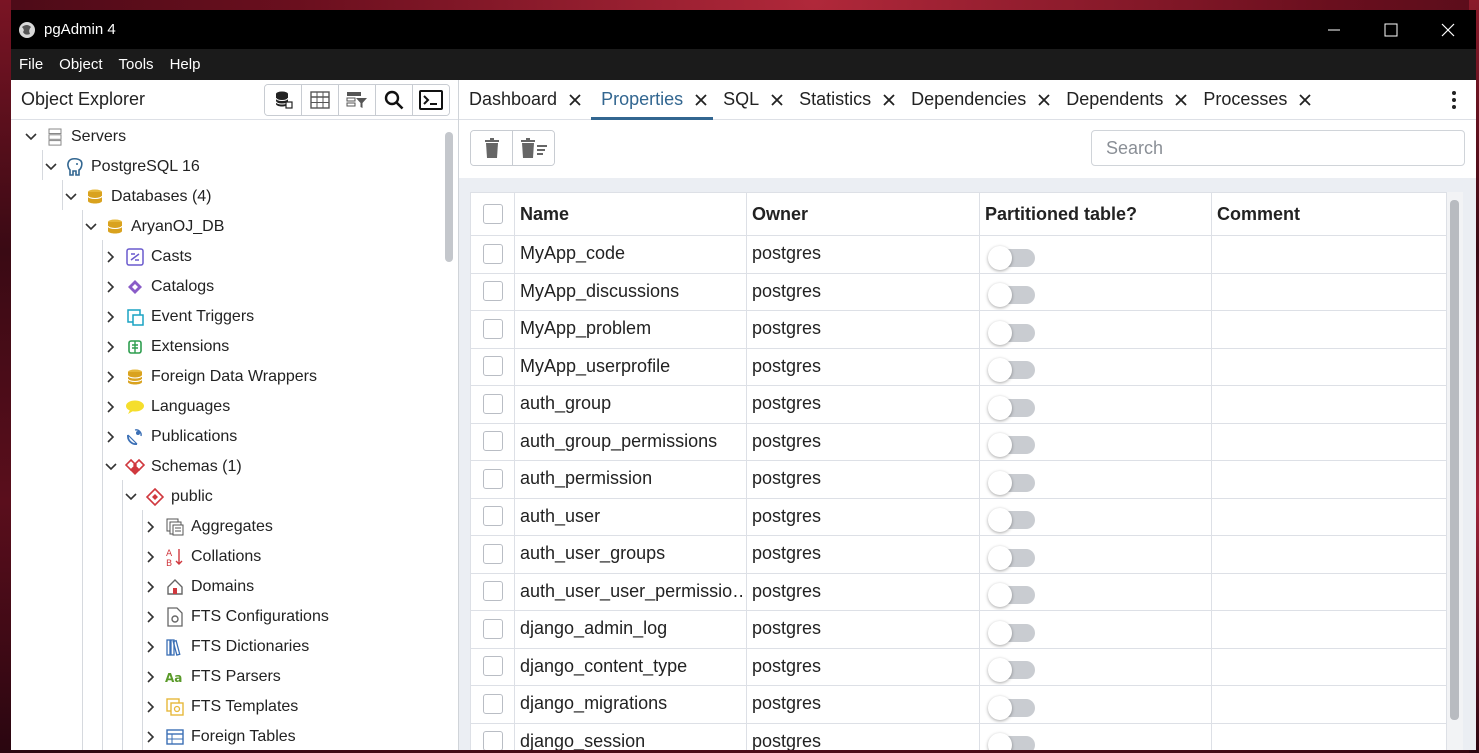 Image resolution: width=1479 pixels, height=753 pixels. I want to click on tree-node-fts-parsers: Aa FTS Parsers, so click(212, 677).